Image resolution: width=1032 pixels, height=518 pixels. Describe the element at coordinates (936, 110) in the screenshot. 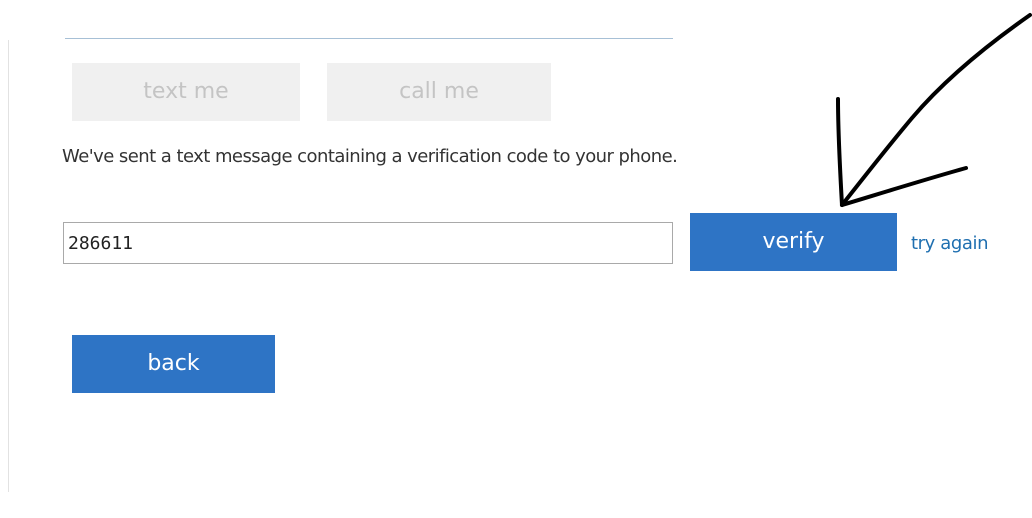

I see `arrow-shaft` at that location.